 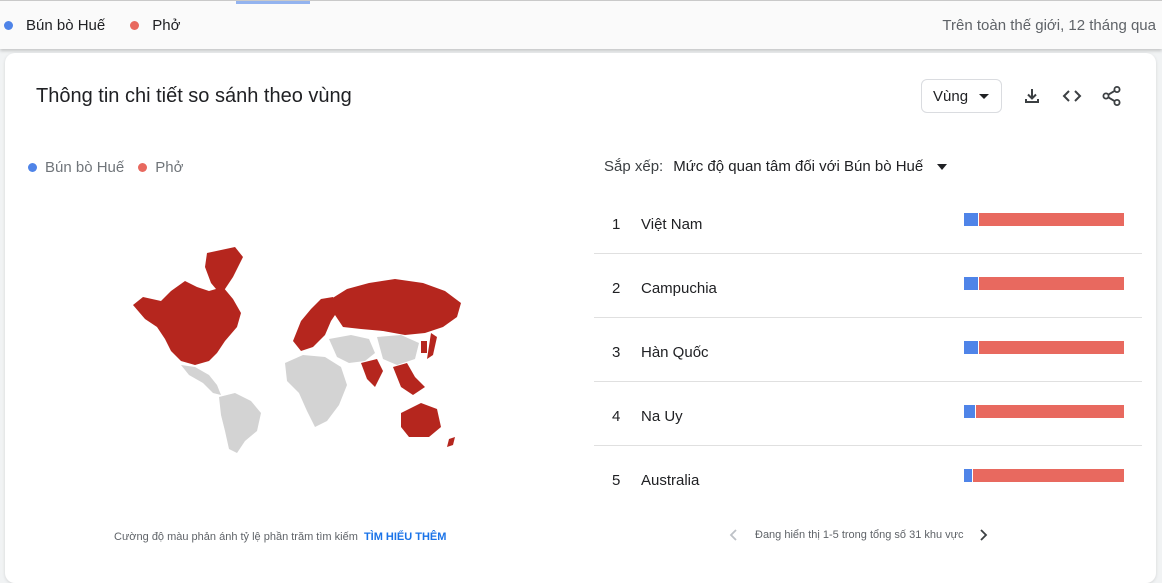 What do you see at coordinates (679, 288) in the screenshot?
I see `region-name: Campuchia` at bounding box center [679, 288].